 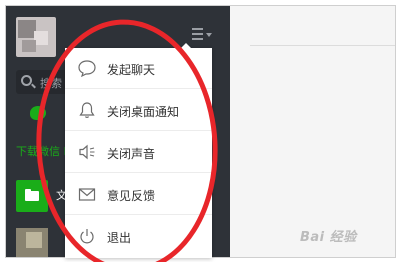 I want to click on menu-item-desktop-notify: 关闭桌面通知, so click(x=138, y=110).